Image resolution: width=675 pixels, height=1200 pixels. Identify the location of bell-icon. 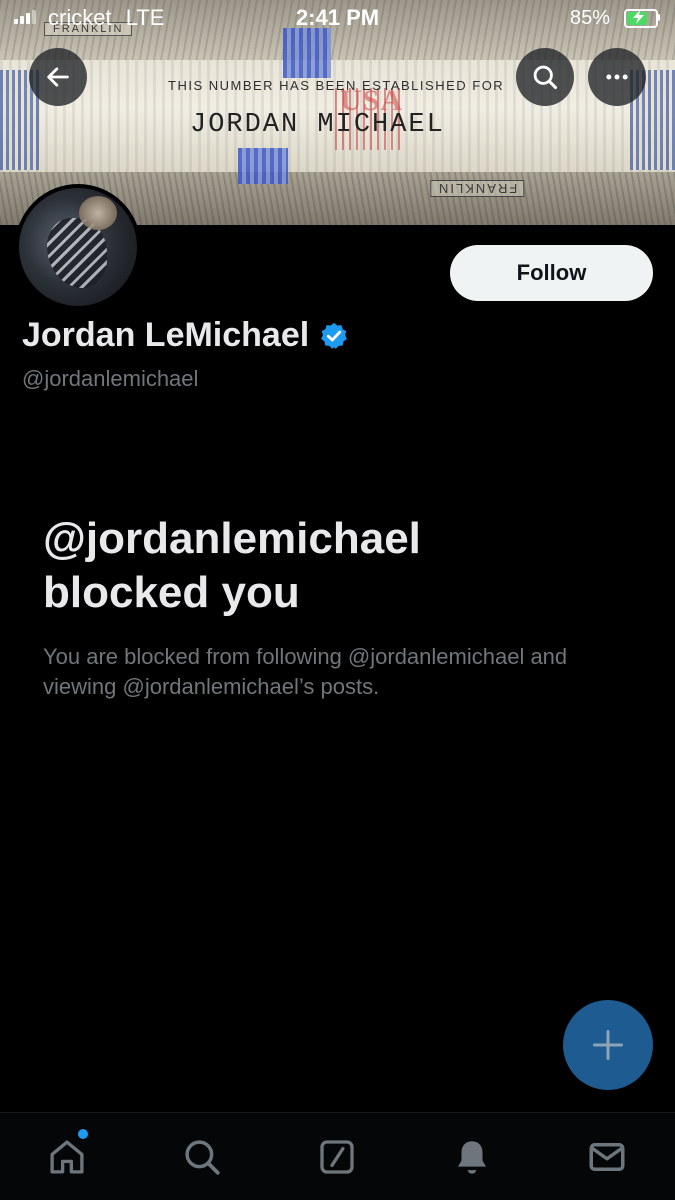
(472, 1157).